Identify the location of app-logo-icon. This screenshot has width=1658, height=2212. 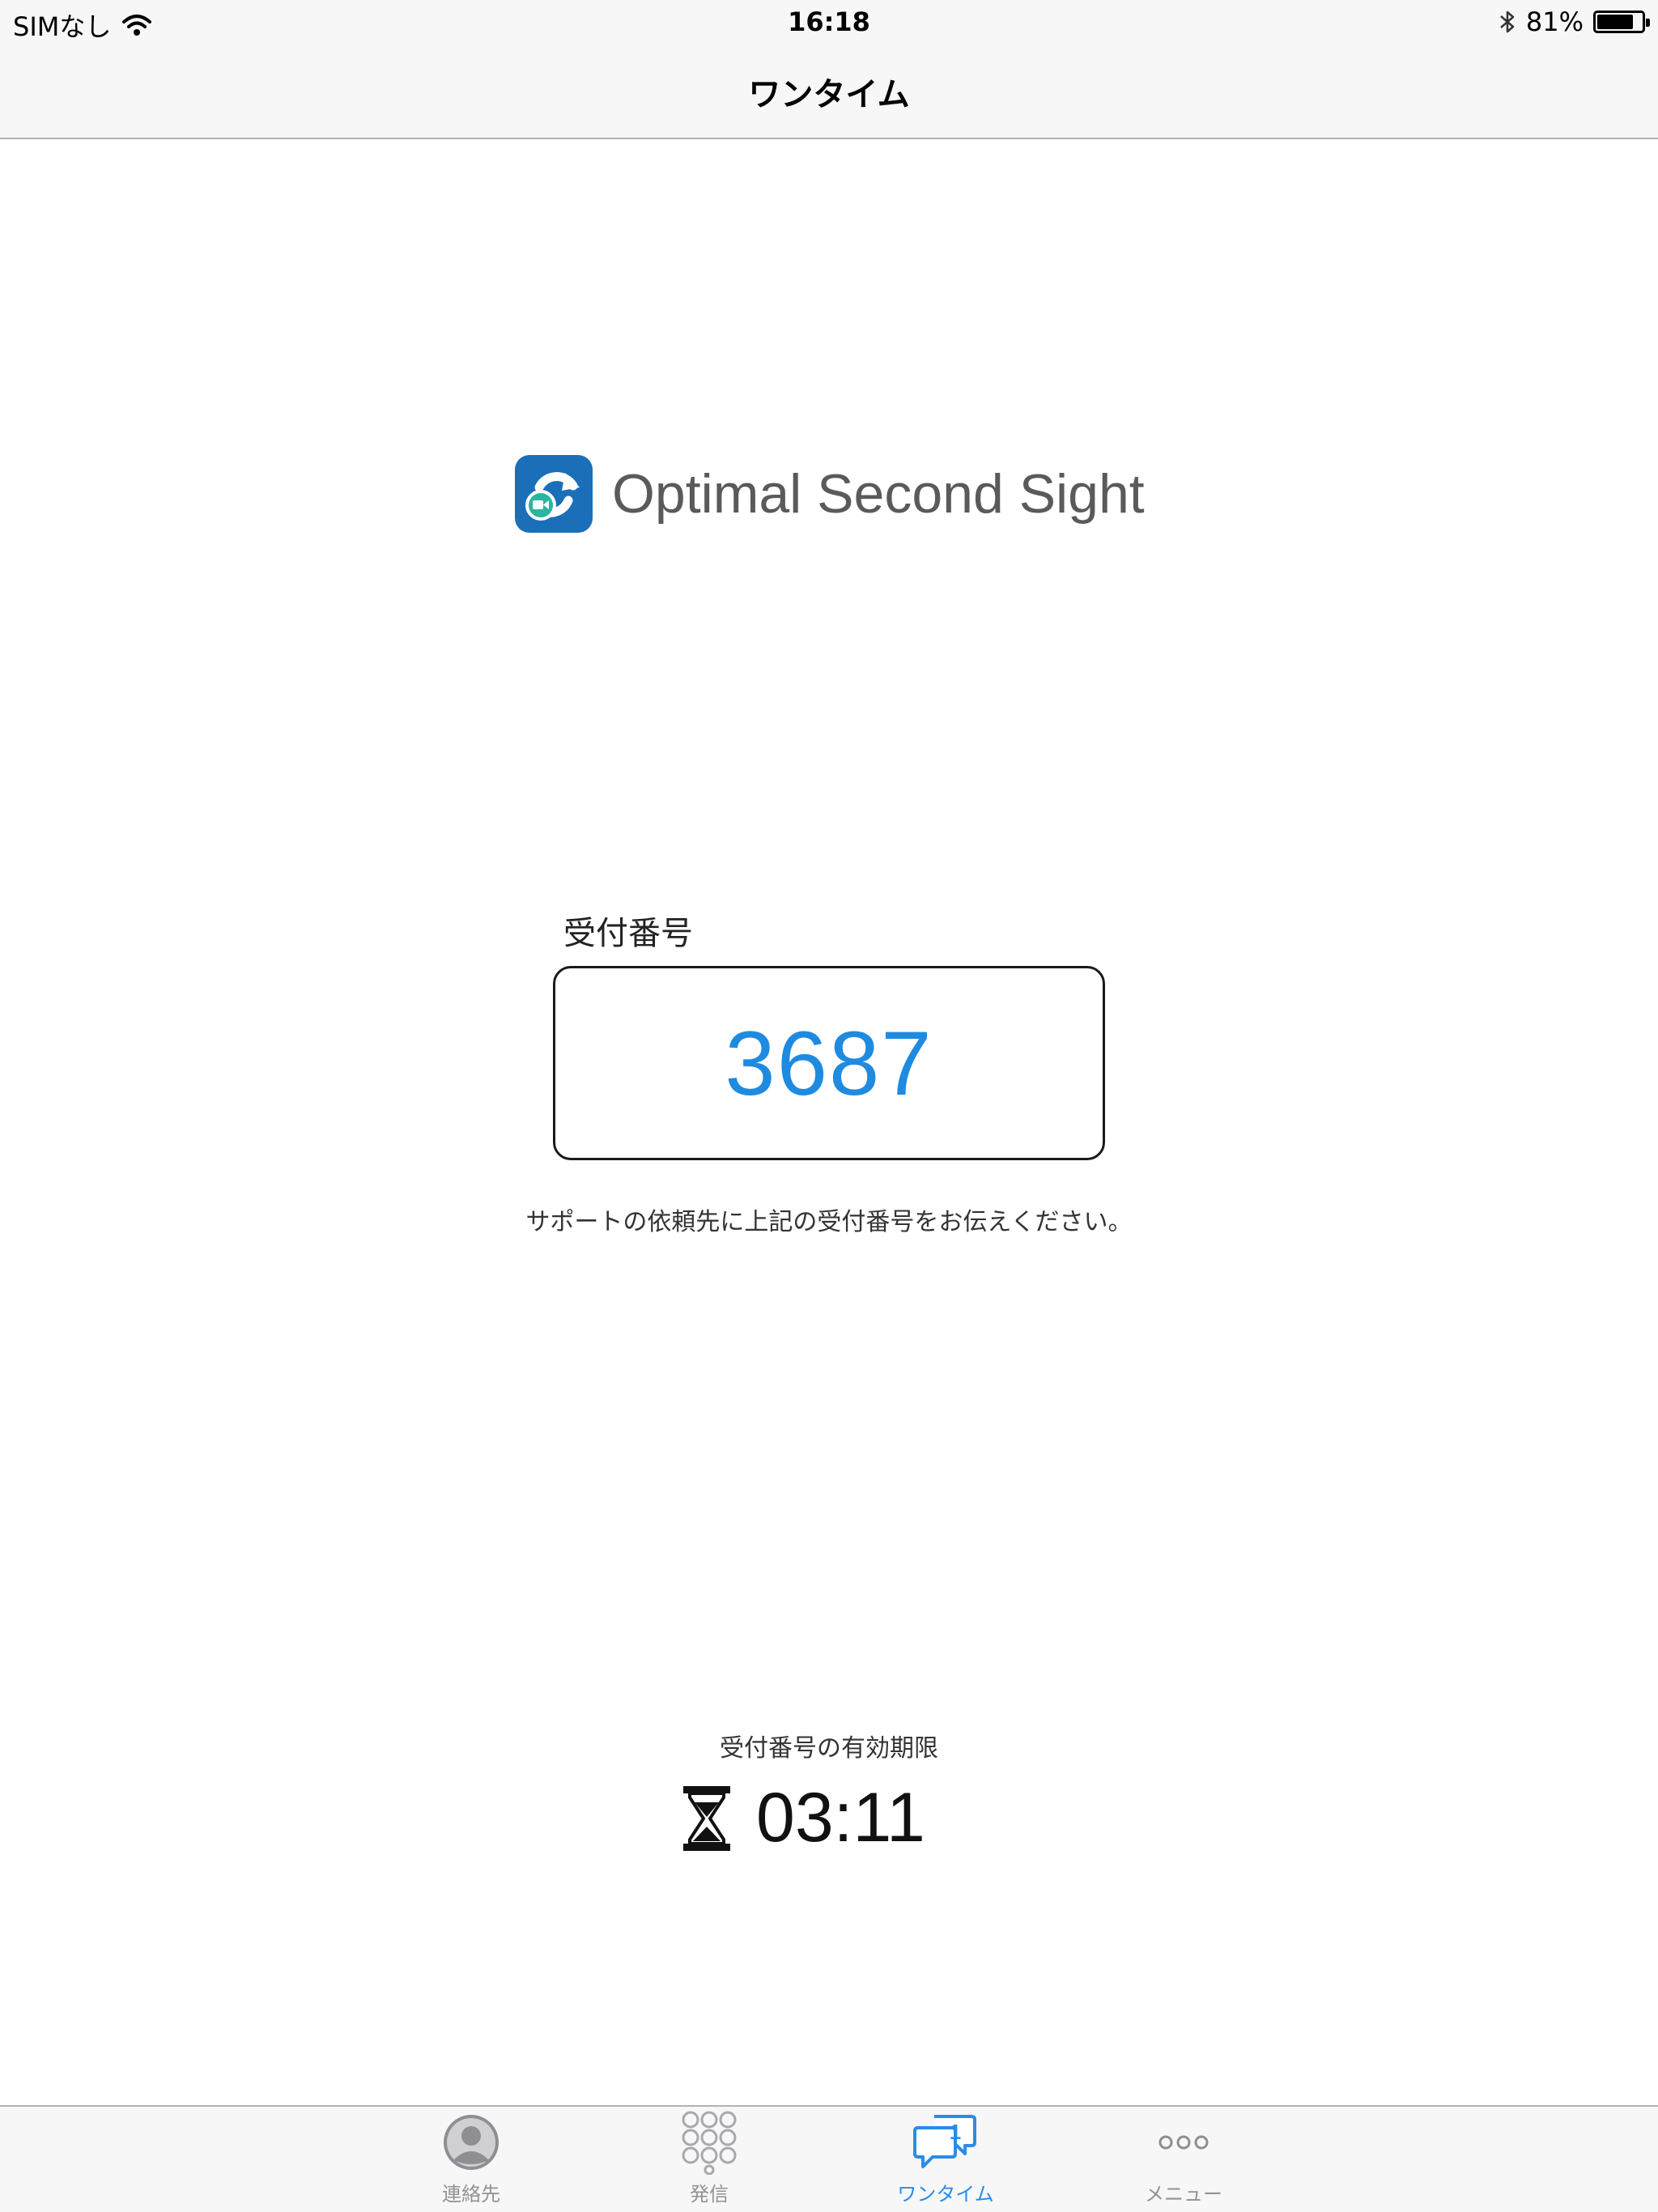
(554, 494).